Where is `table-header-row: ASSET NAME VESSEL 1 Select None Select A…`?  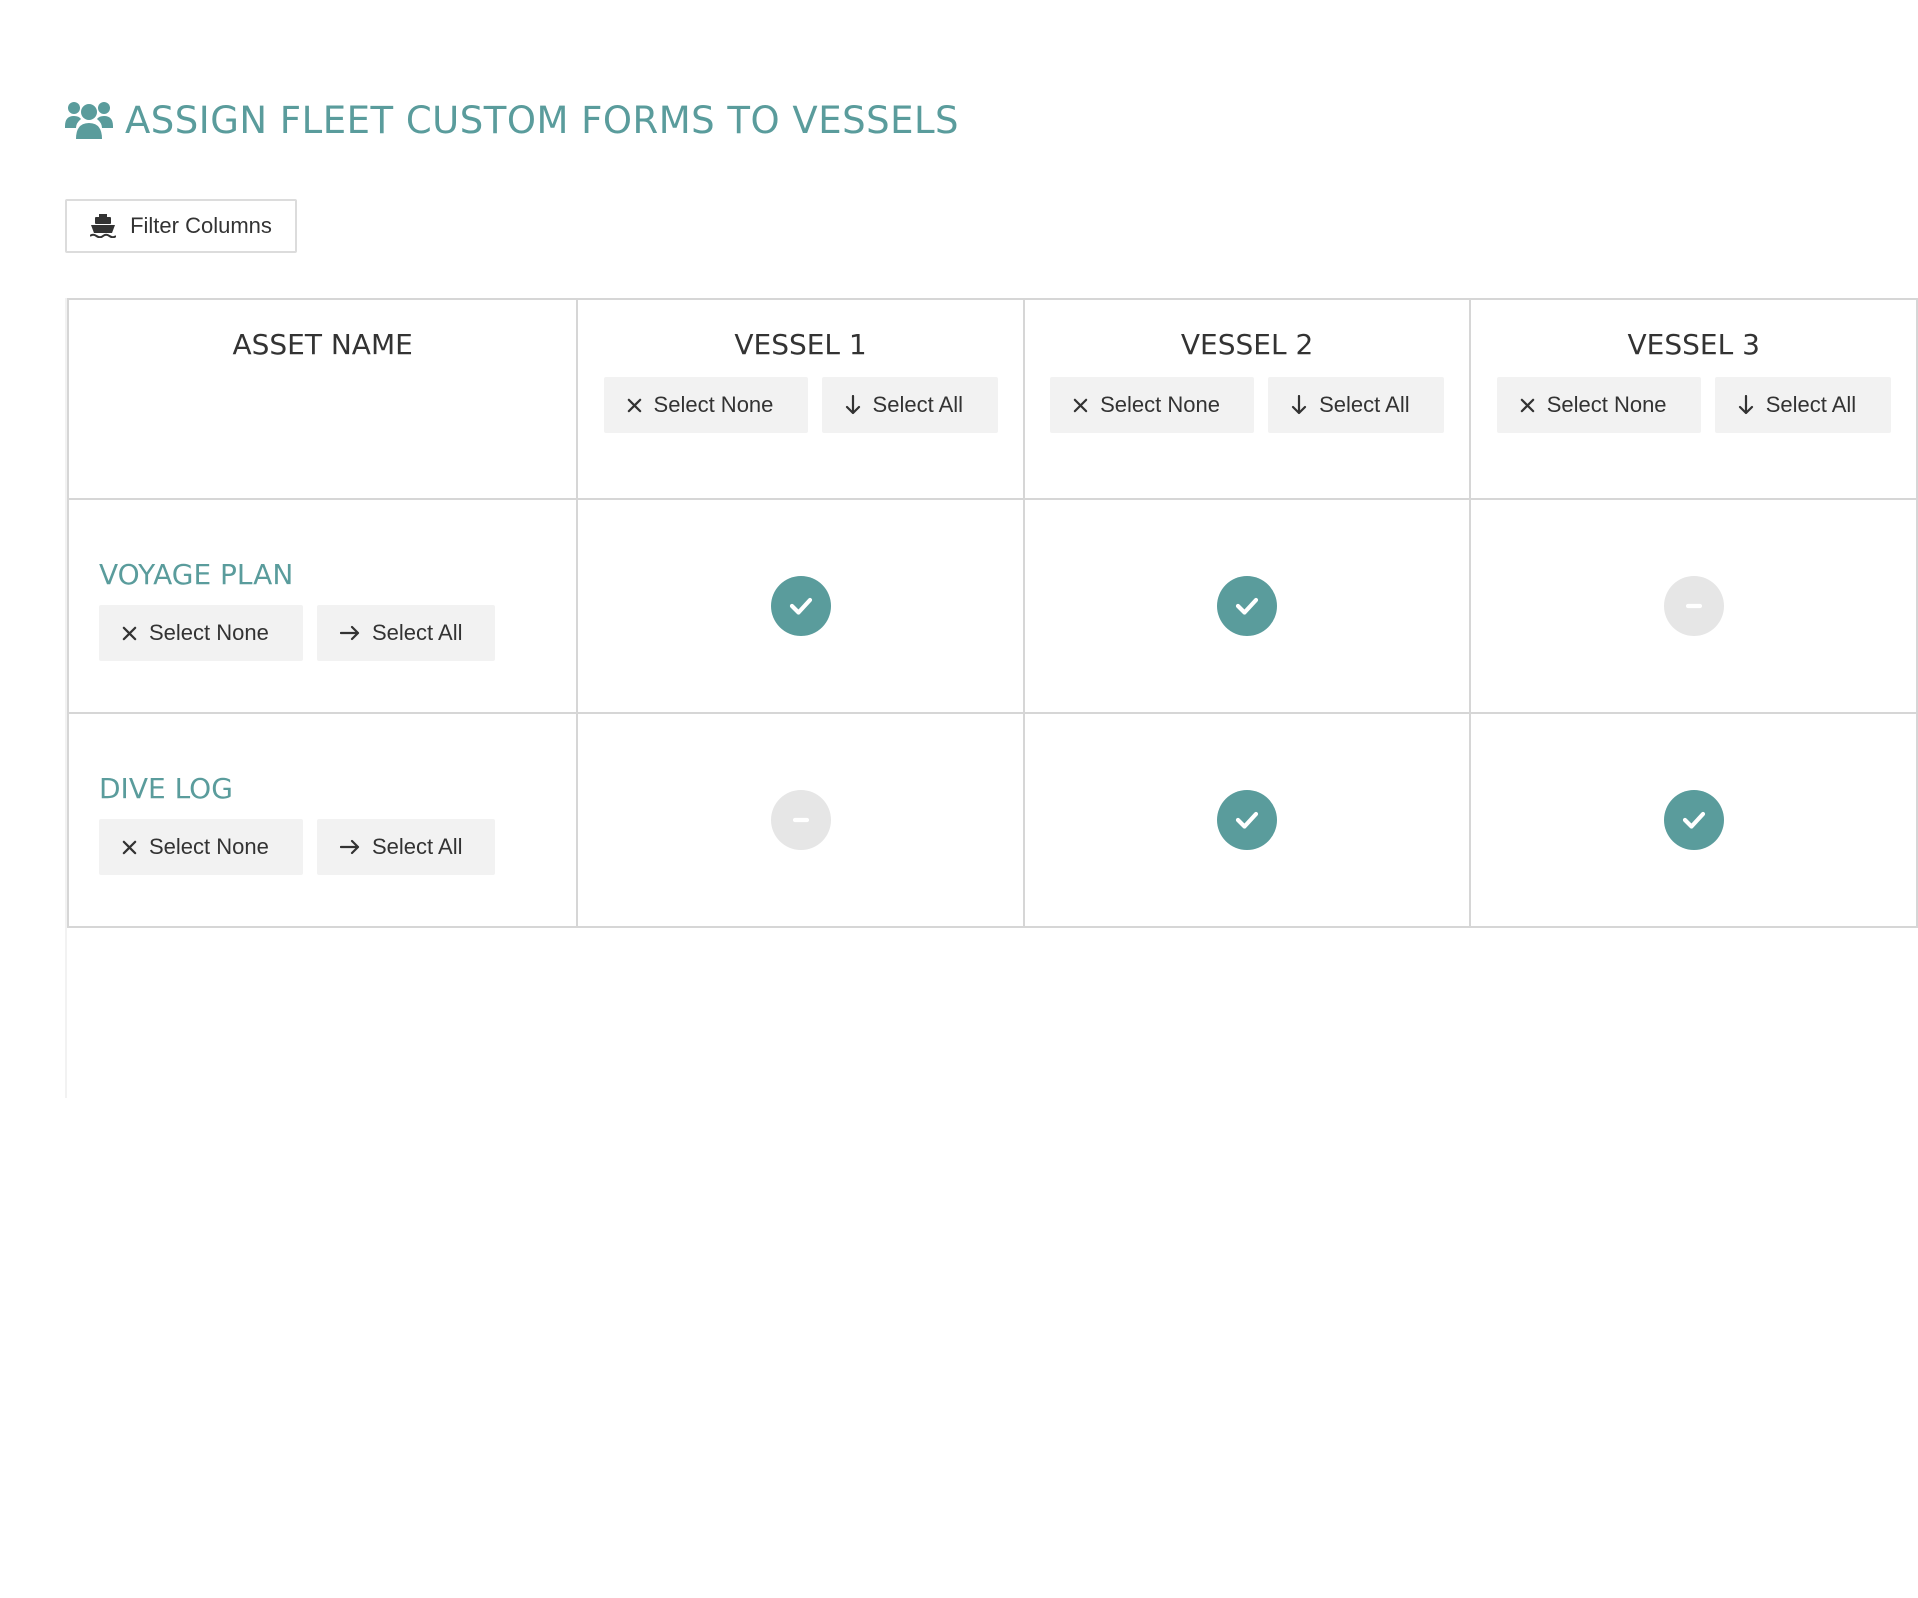 table-header-row: ASSET NAME VESSEL 1 Select None Select A… is located at coordinates (992, 399).